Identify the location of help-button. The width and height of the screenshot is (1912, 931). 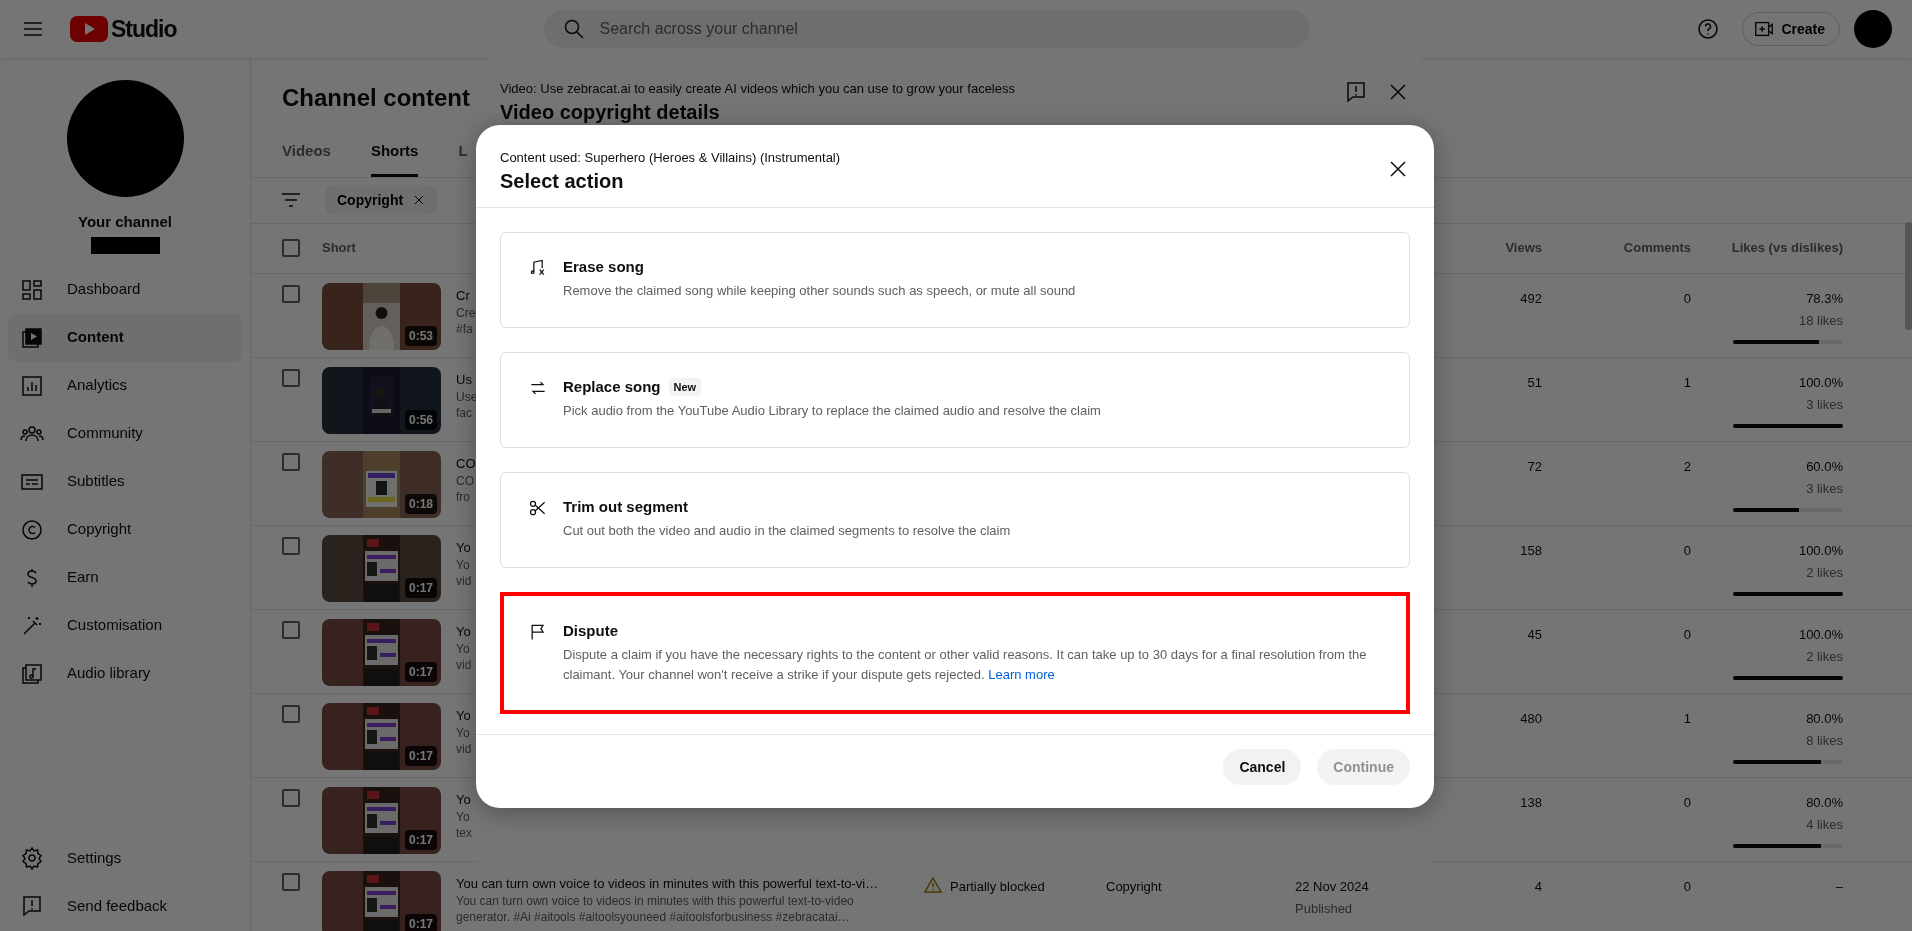
(1708, 29).